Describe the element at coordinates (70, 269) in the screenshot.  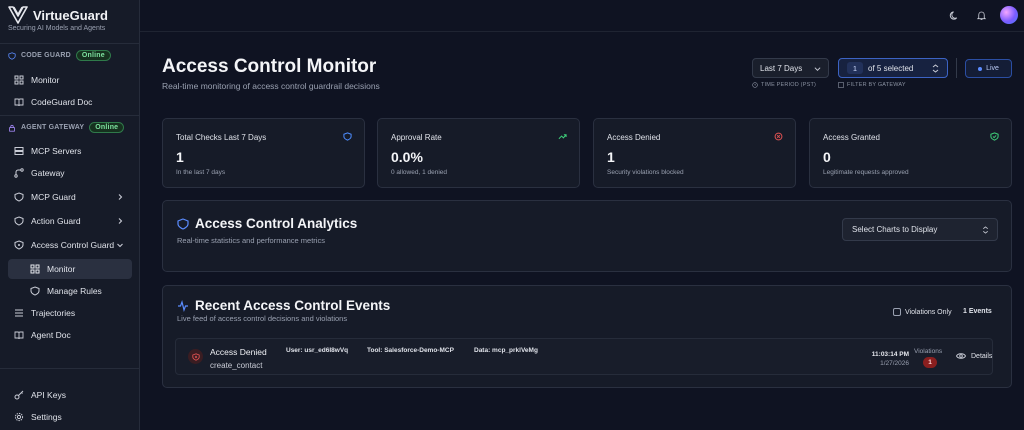
I see `sidebar-item-access-monitor: Monitor` at that location.